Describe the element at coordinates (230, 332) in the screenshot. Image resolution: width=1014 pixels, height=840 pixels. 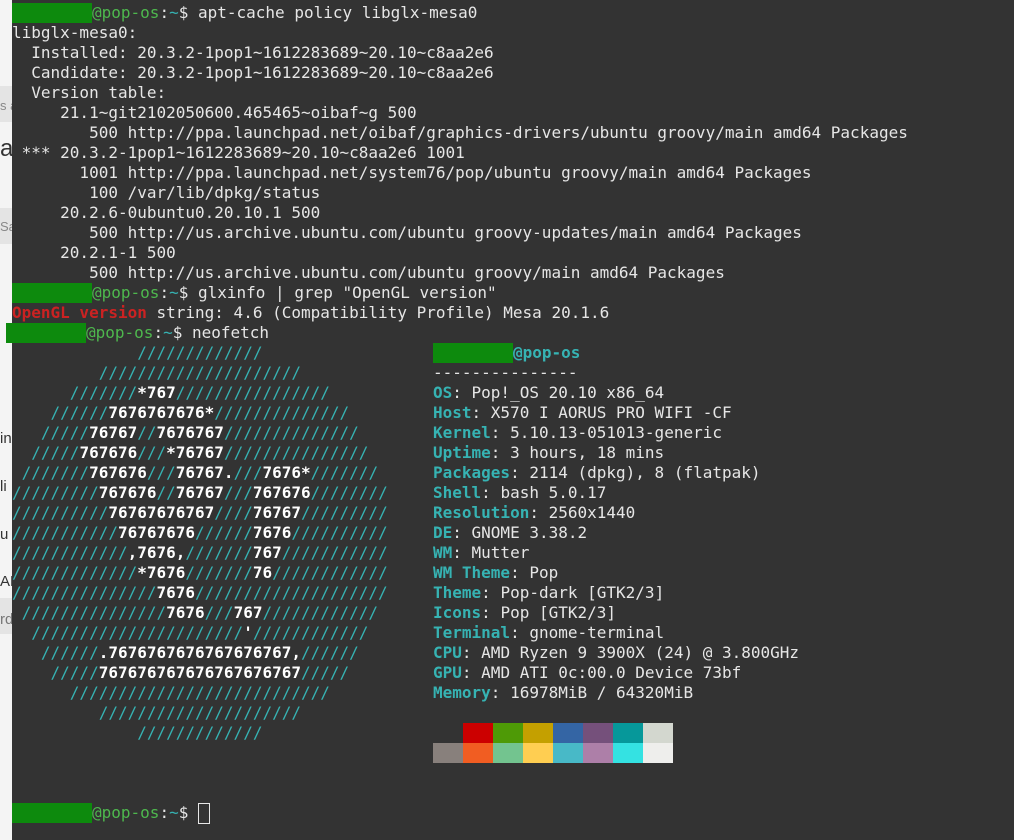
I see `command-text: neofetch` at that location.